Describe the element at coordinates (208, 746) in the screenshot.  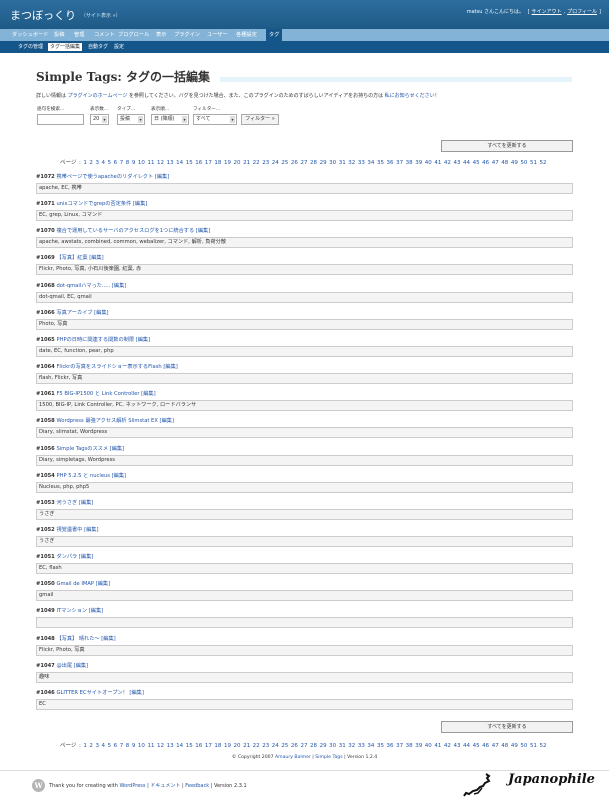
I see `page-link: 17` at that location.